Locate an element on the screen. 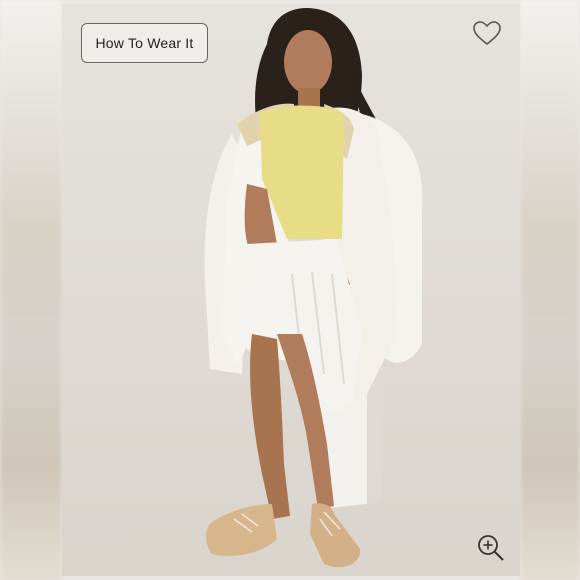  zoom-in-icon is located at coordinates (491, 548).